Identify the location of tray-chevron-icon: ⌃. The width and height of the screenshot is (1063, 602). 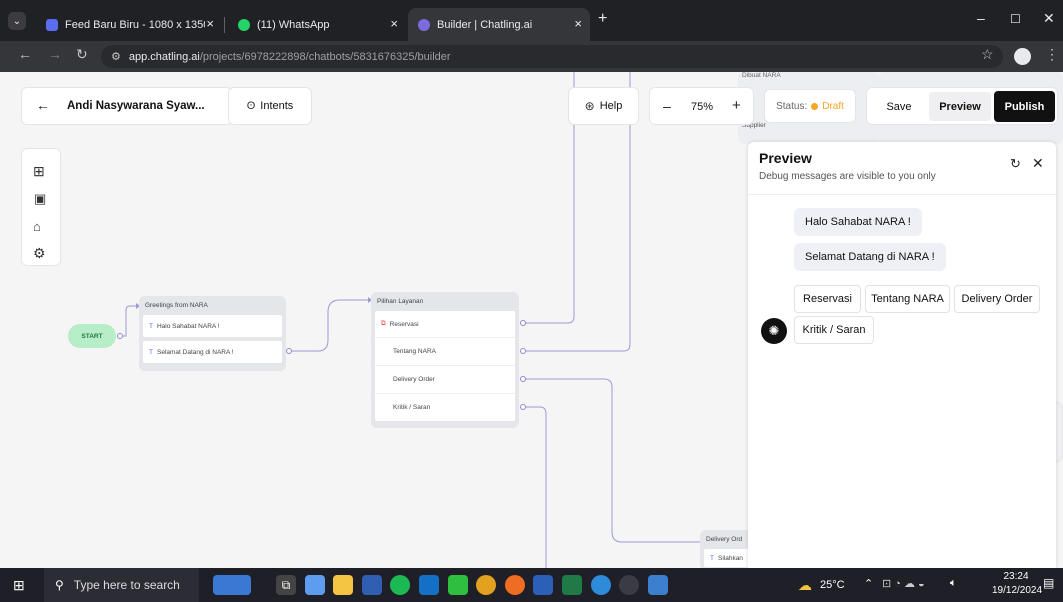
(868, 583).